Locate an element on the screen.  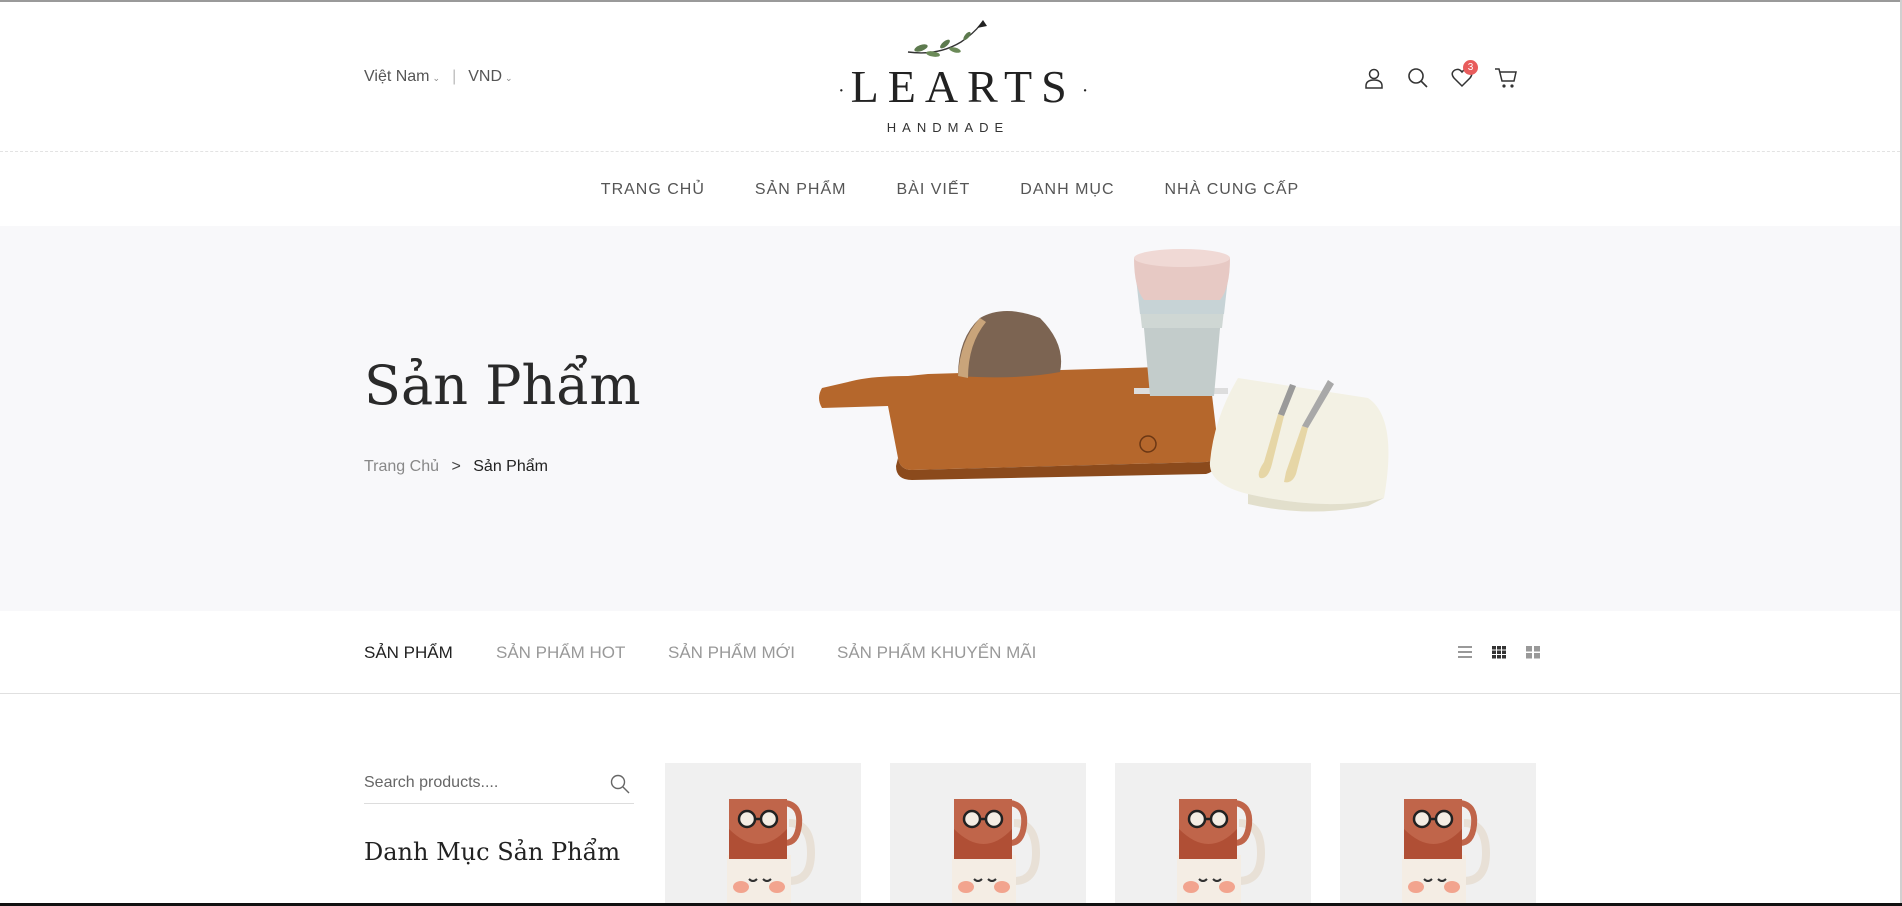
tab-hot-products: SẢN PHẨM HOT is located at coordinates (560, 653).